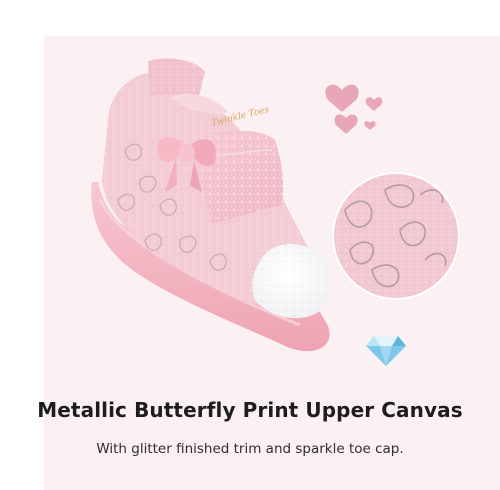  I want to click on headline: Metallic Butterfly Print Upper Canvas, so click(250, 410).